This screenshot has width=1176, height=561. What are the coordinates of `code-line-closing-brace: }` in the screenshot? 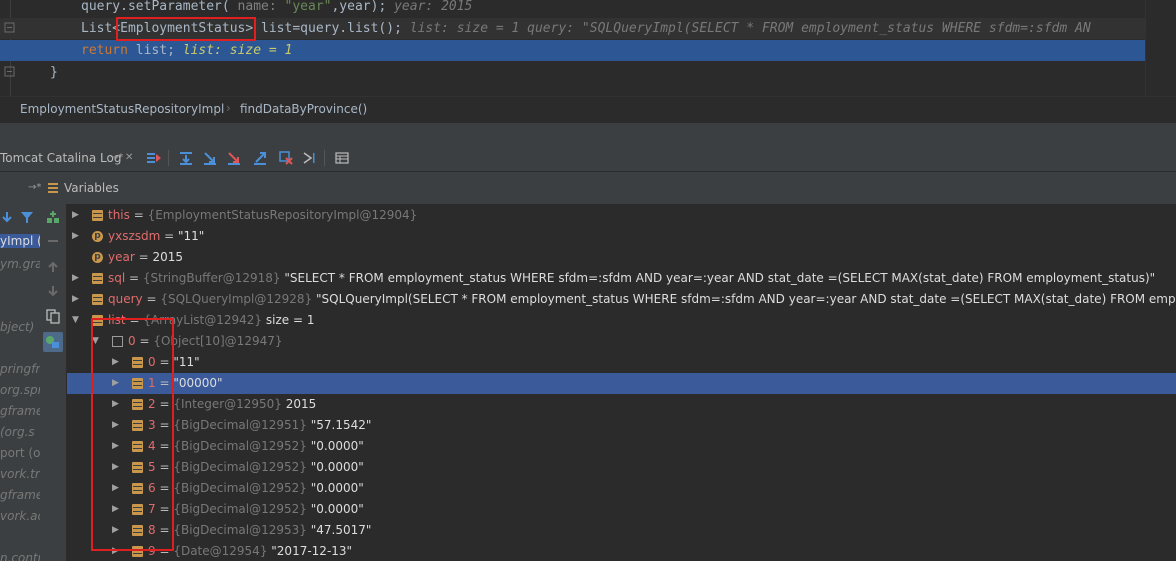 It's located at (572, 72).